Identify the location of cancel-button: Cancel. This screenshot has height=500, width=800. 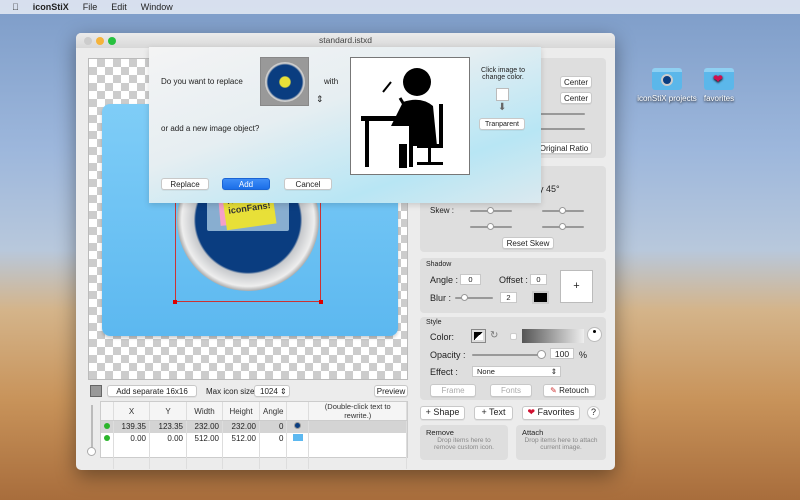
(308, 184).